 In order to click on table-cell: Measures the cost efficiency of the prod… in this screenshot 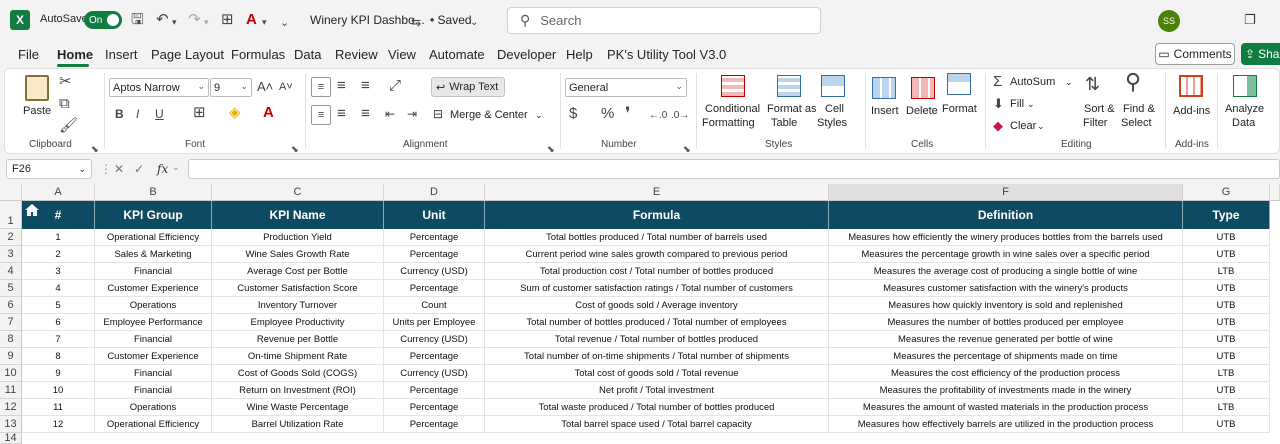, I will do `click(1006, 373)`.